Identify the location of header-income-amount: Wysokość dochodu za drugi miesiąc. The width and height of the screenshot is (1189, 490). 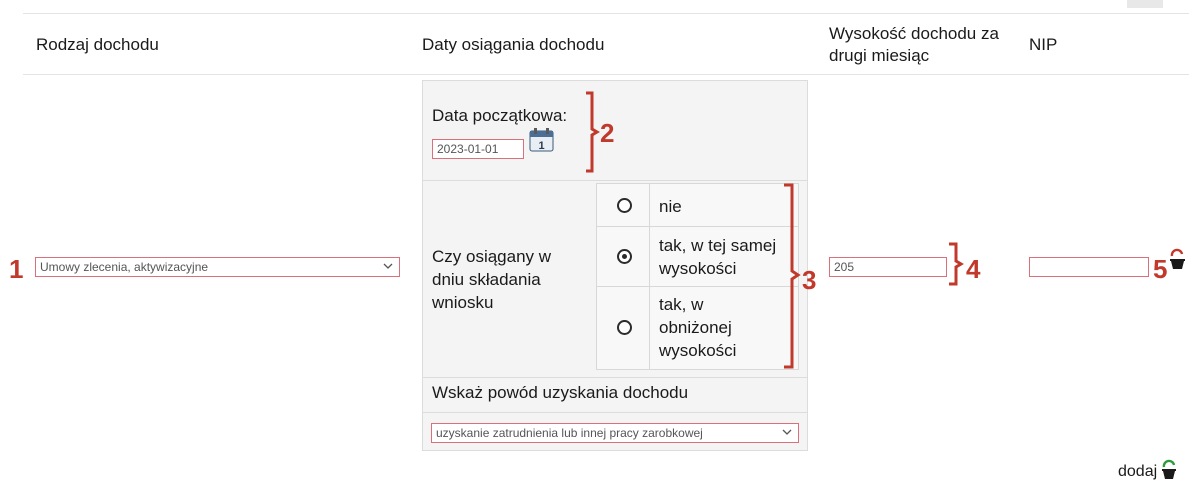
(914, 44).